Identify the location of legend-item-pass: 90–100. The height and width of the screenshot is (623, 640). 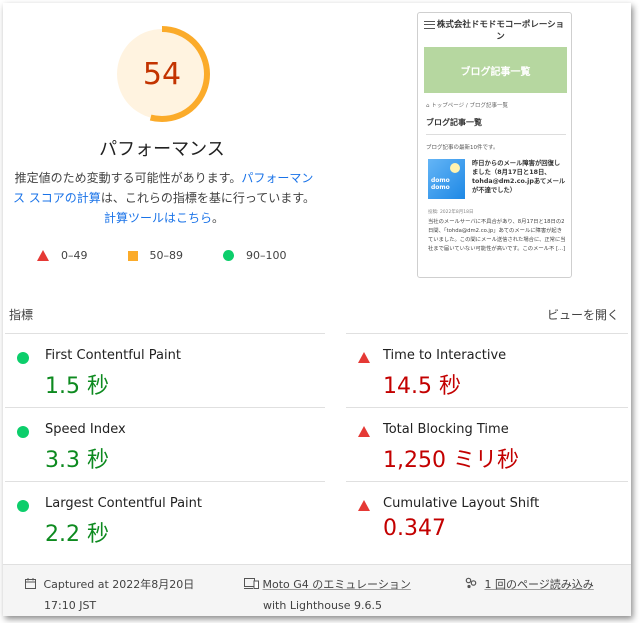
(255, 255).